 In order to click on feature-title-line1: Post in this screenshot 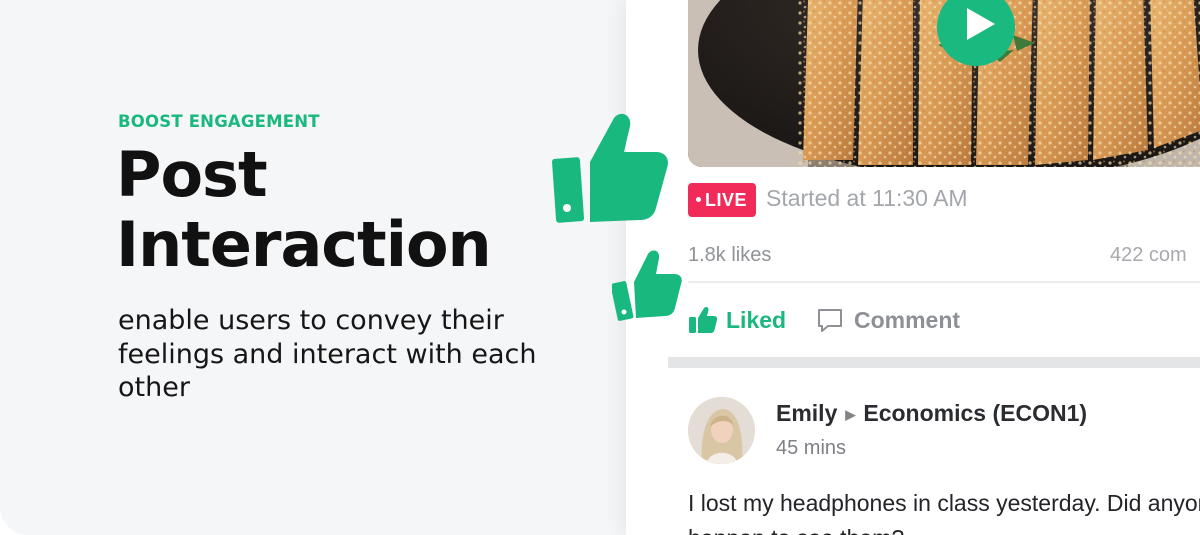, I will do `click(192, 174)`.